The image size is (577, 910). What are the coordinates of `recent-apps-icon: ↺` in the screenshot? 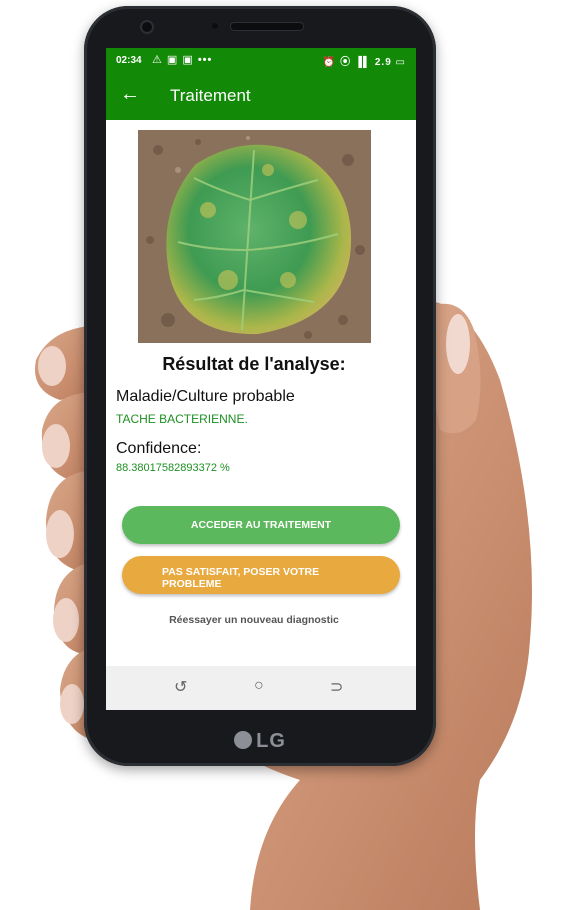 It's located at (180, 687).